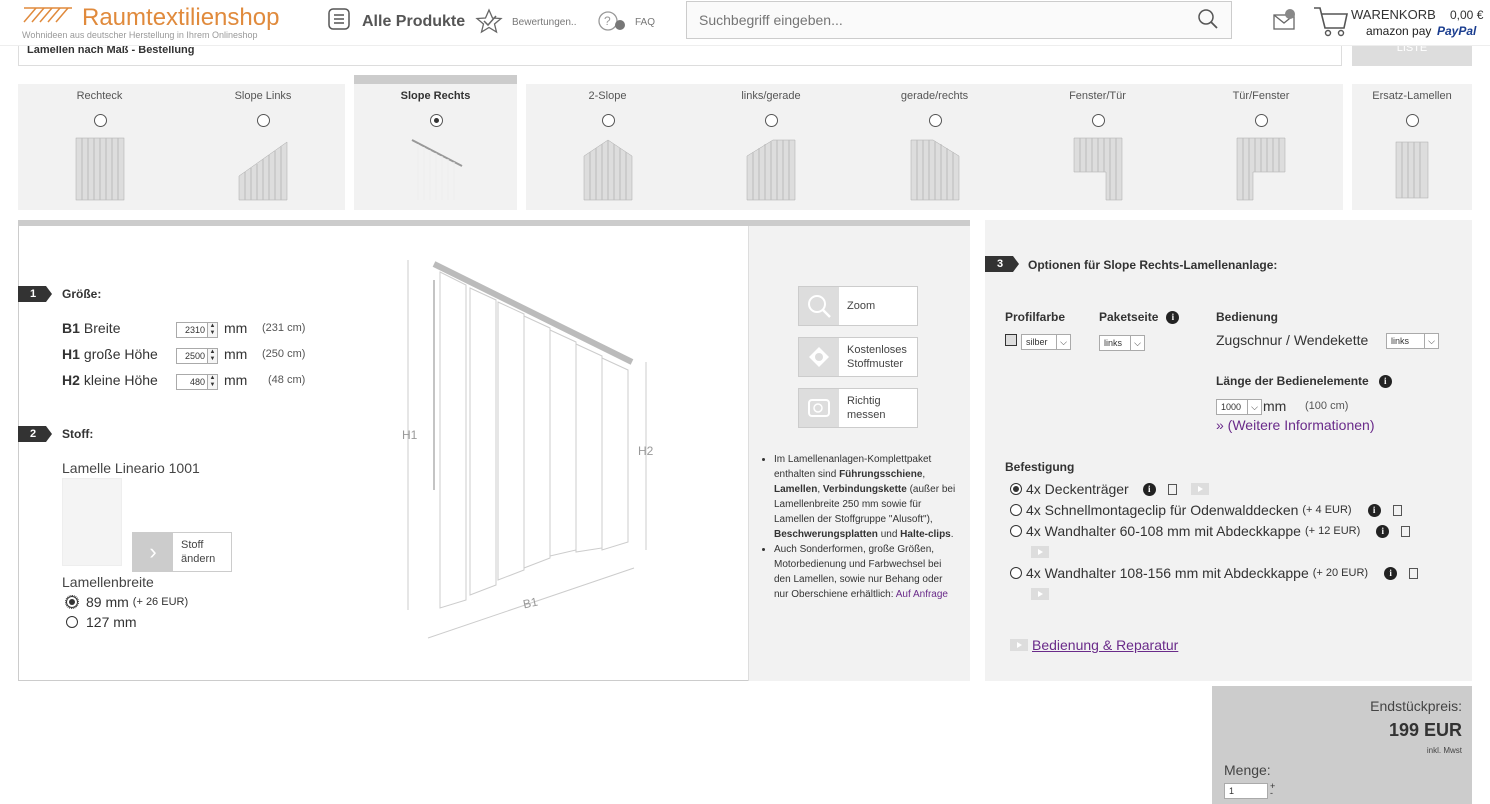 Image resolution: width=1490 pixels, height=804 pixels. I want to click on mounting-option-ceiling: 4x Deckenträger i, so click(1109, 489).